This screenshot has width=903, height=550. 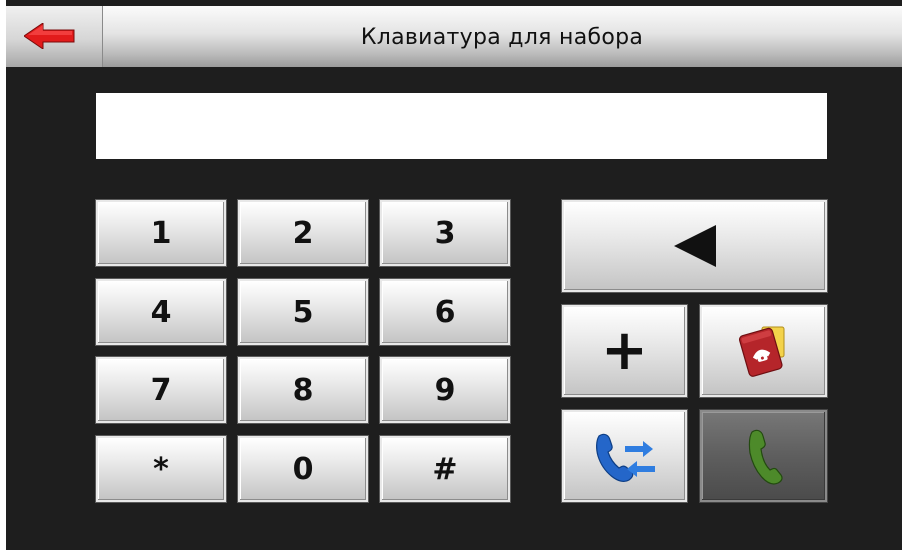 I want to click on key-6: 6, so click(x=445, y=312).